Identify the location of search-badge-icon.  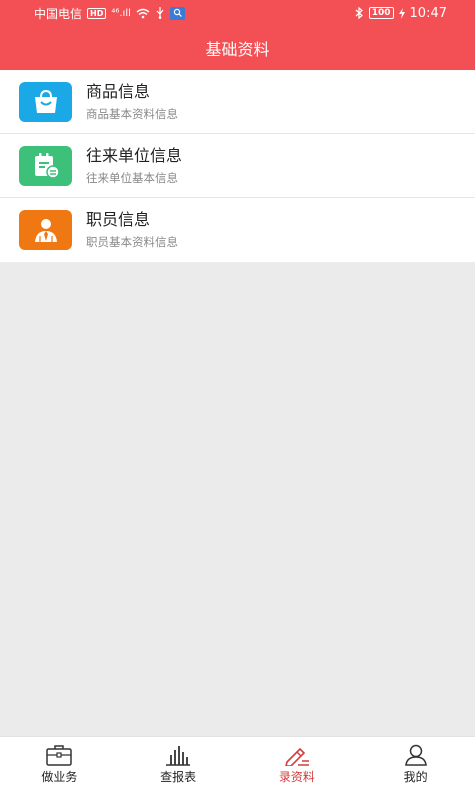
(177, 13).